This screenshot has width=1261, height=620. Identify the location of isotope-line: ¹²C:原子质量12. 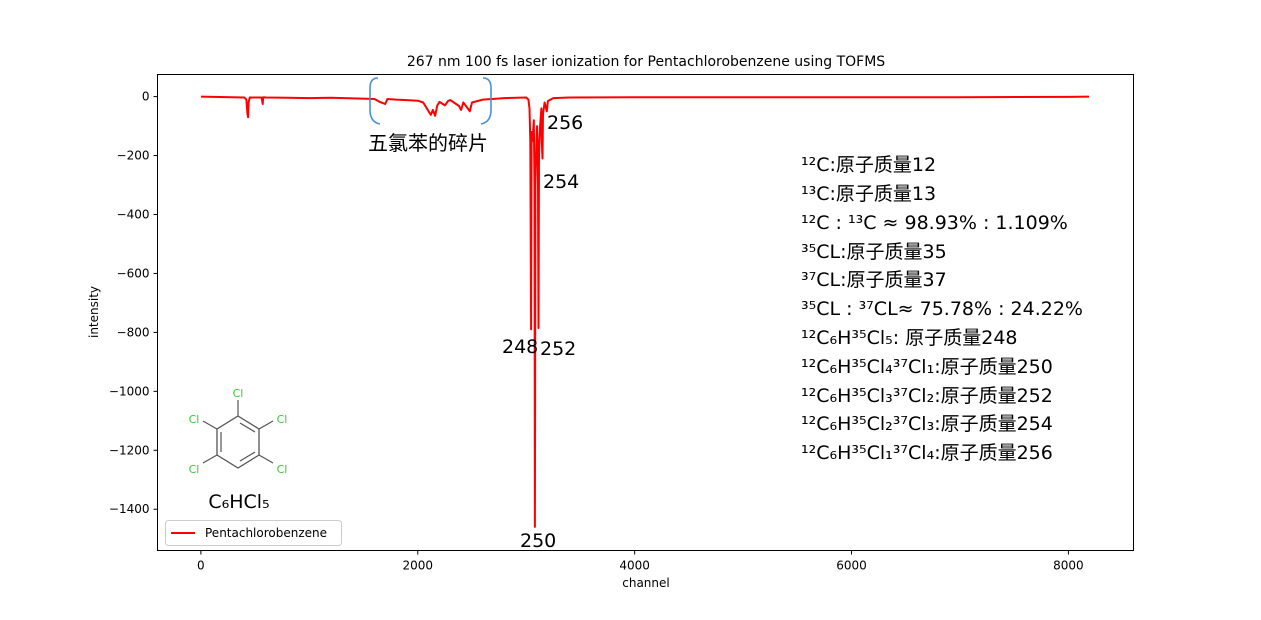
(868, 165).